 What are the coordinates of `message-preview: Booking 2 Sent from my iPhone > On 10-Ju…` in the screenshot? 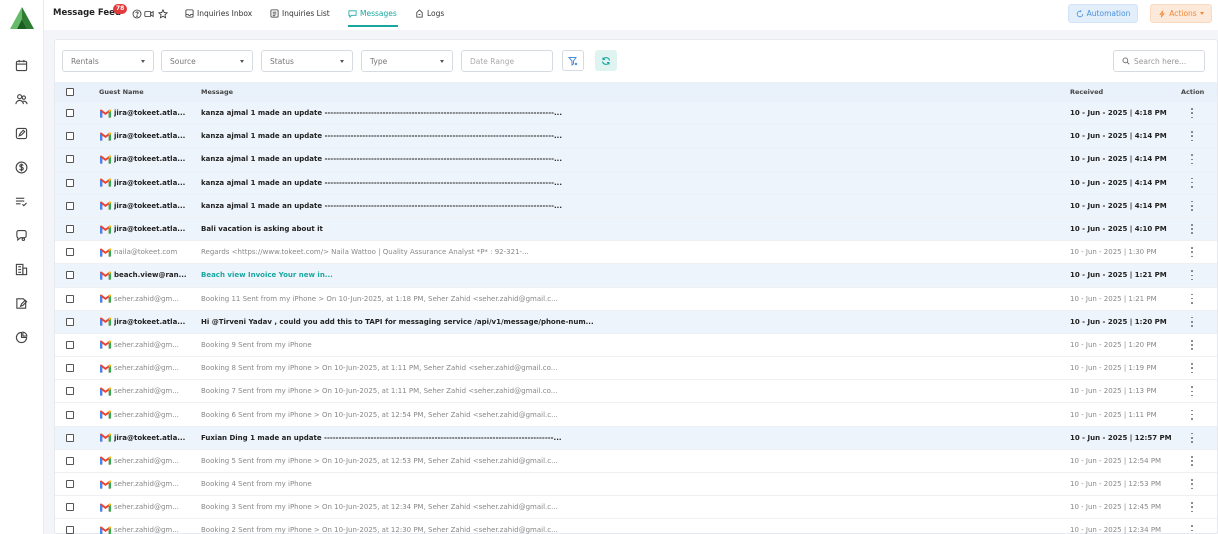 It's located at (631, 530).